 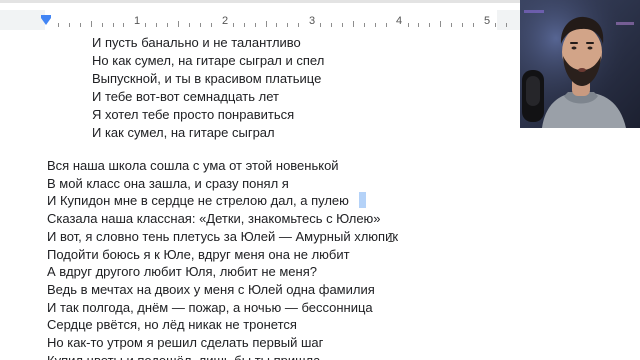 What do you see at coordinates (312, 21) in the screenshot?
I see `ruler-number: 3` at bounding box center [312, 21].